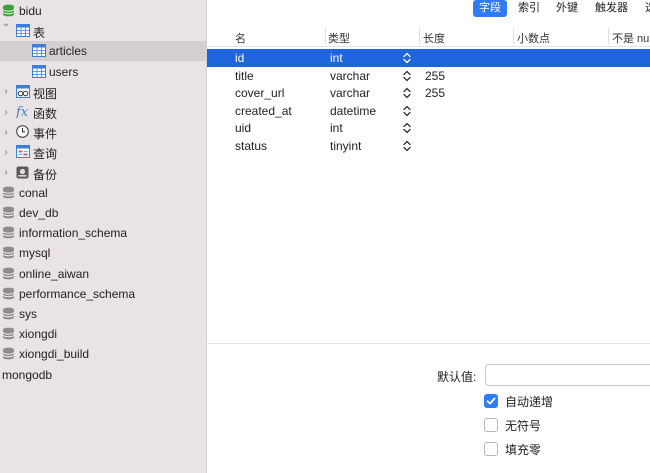 The width and height of the screenshot is (650, 473). I want to click on sidebar-item-label: 表, so click(39, 33).